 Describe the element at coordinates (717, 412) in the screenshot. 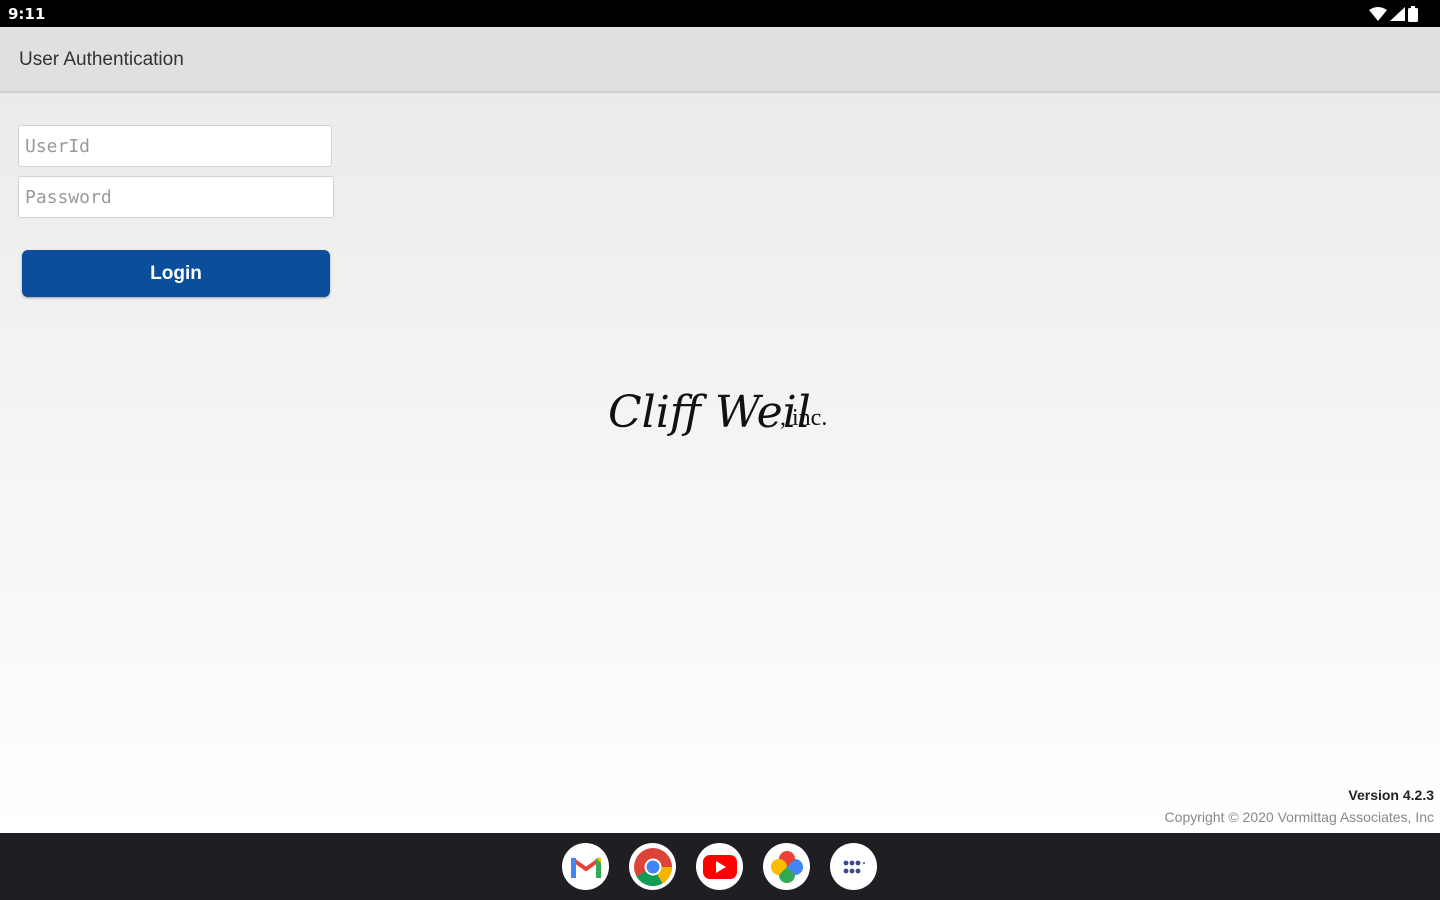

I see `company-logo: Cliff Weil , inc.` at that location.